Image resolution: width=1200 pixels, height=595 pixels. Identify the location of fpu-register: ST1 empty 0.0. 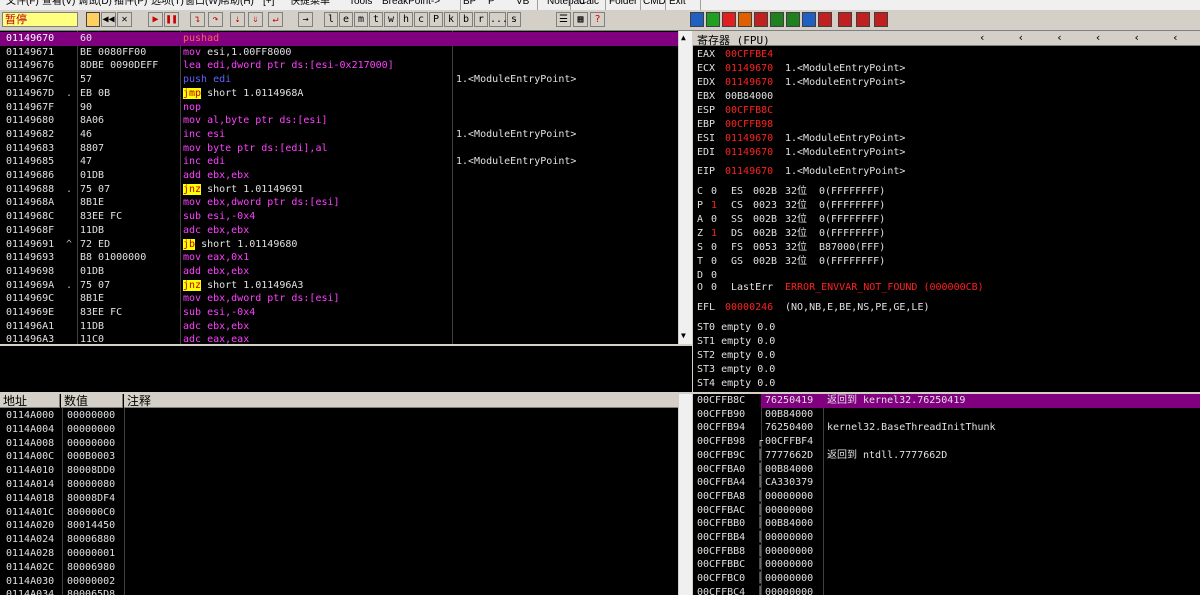
(736, 342).